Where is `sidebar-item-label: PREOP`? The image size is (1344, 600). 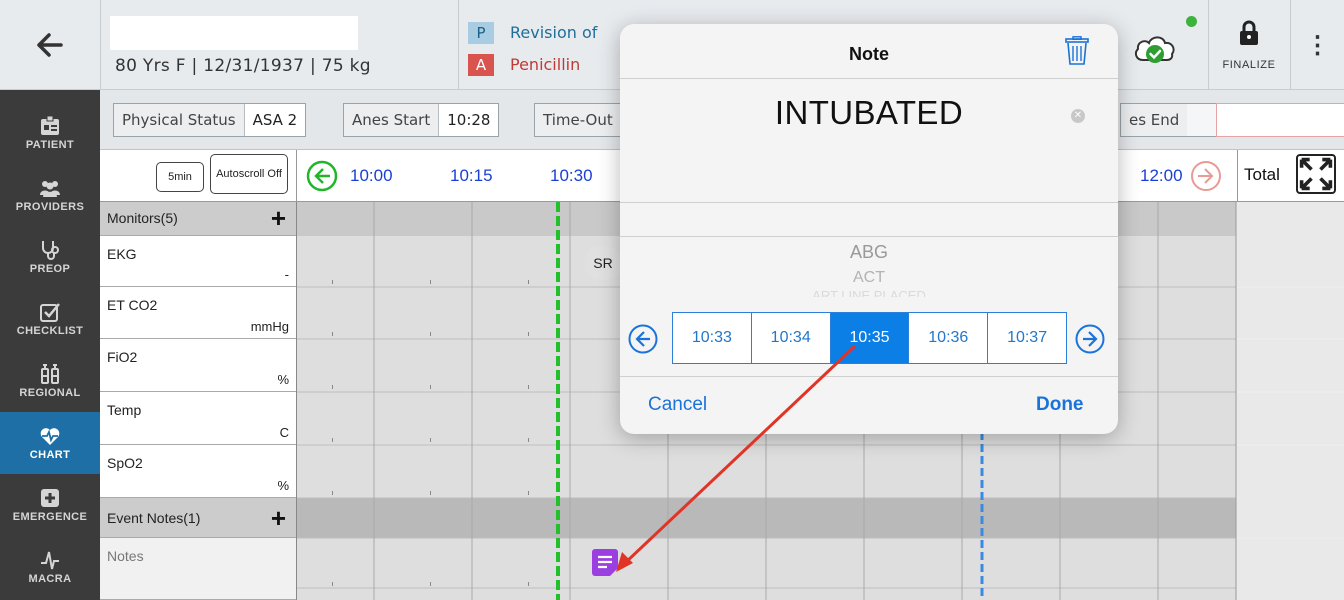
sidebar-item-label: PREOP is located at coordinates (50, 269).